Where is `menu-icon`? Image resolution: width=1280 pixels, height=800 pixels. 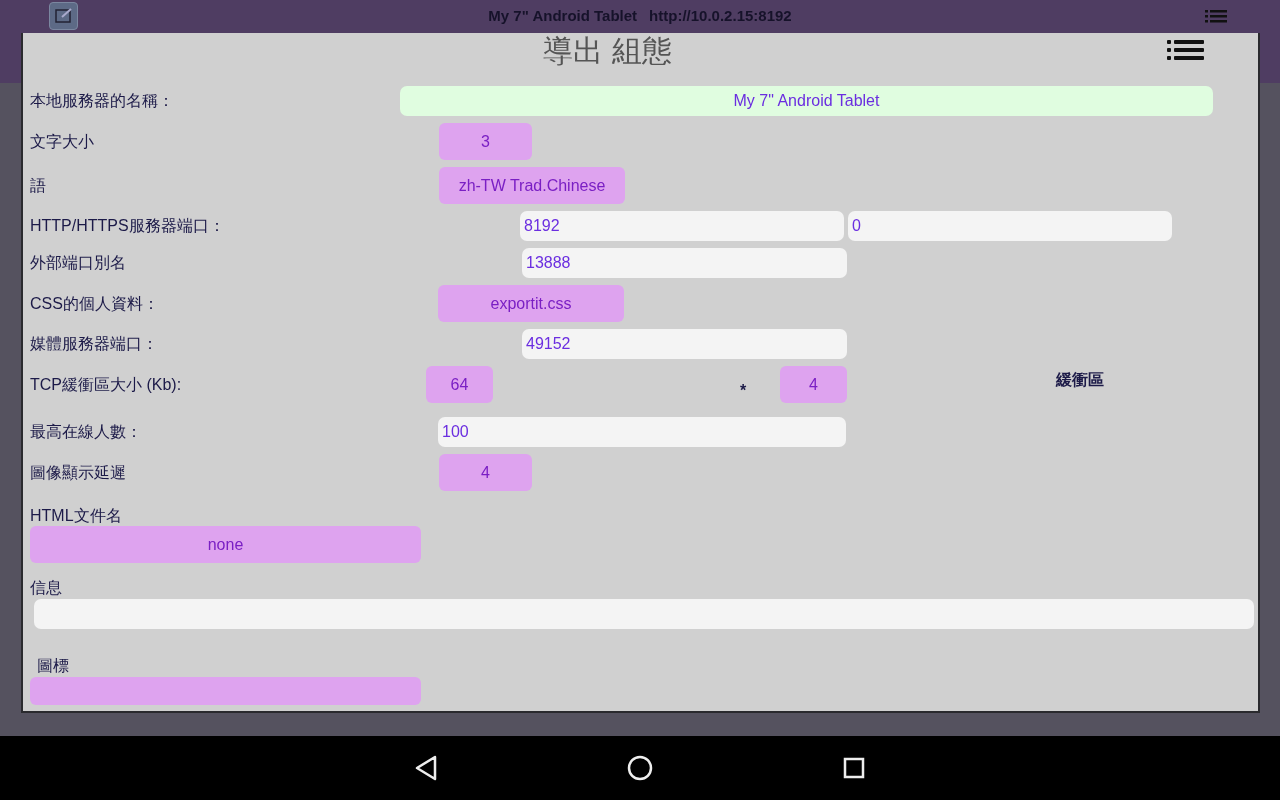
menu-icon is located at coordinates (1185, 50).